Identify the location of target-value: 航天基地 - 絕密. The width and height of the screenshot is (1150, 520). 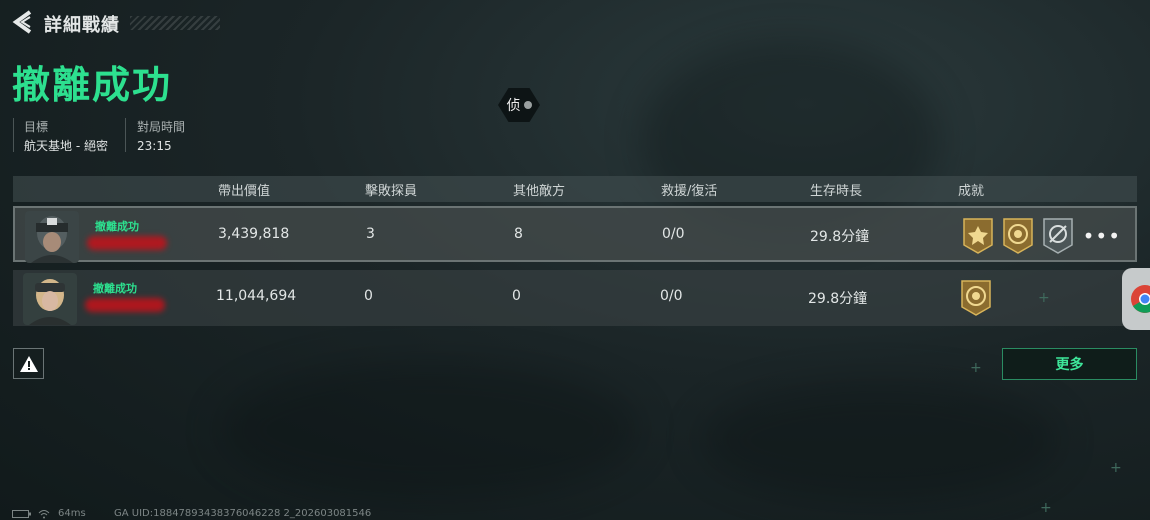
(66, 146).